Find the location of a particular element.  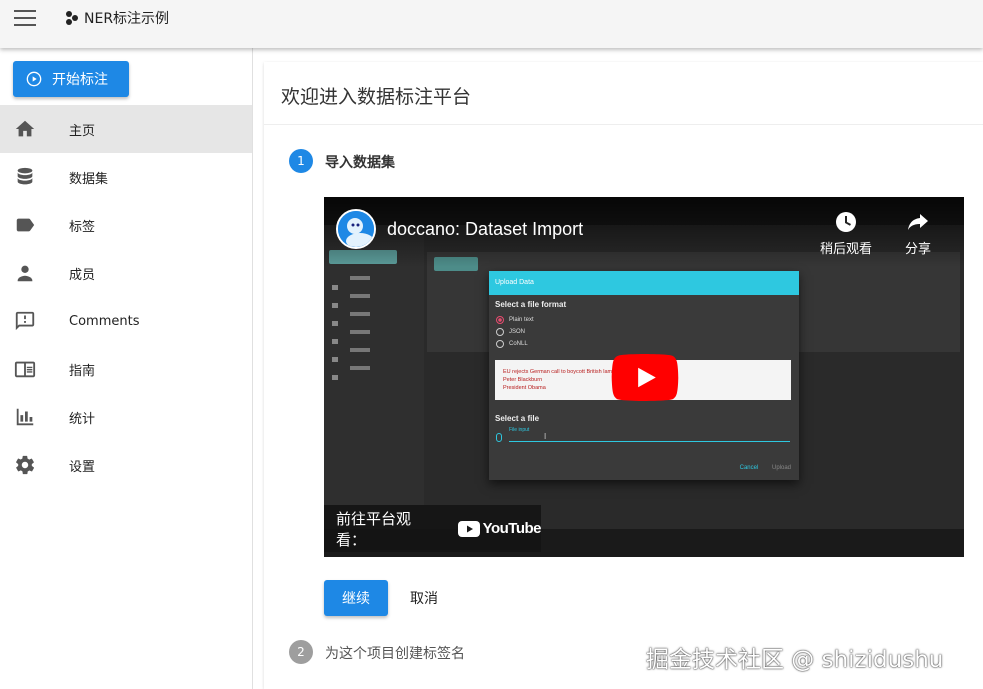

sidebar-item-statistics: 统计 is located at coordinates (126, 417).